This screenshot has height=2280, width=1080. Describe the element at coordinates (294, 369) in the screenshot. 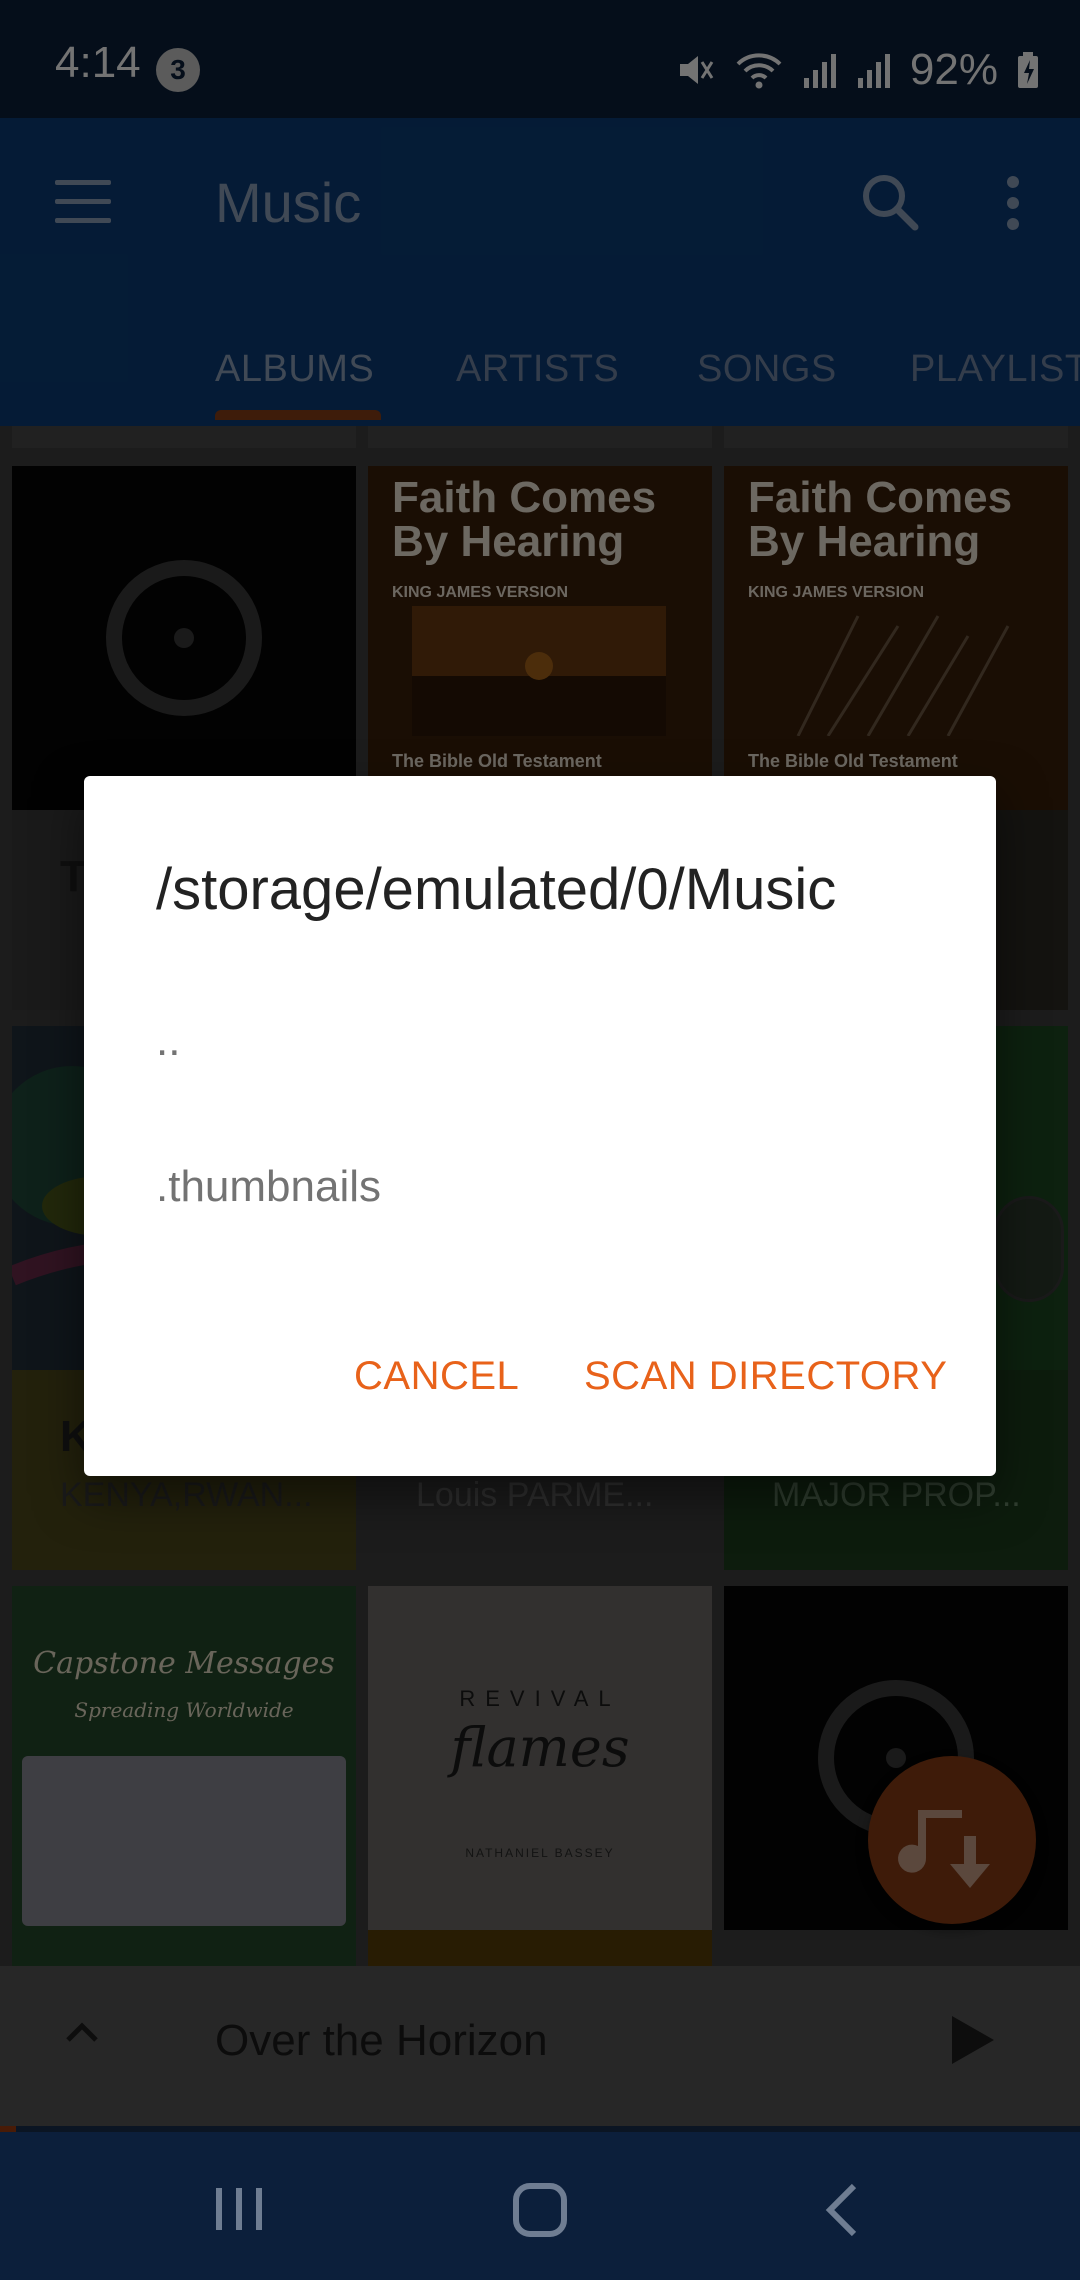

I see `tab-albums: ALBUMS` at that location.